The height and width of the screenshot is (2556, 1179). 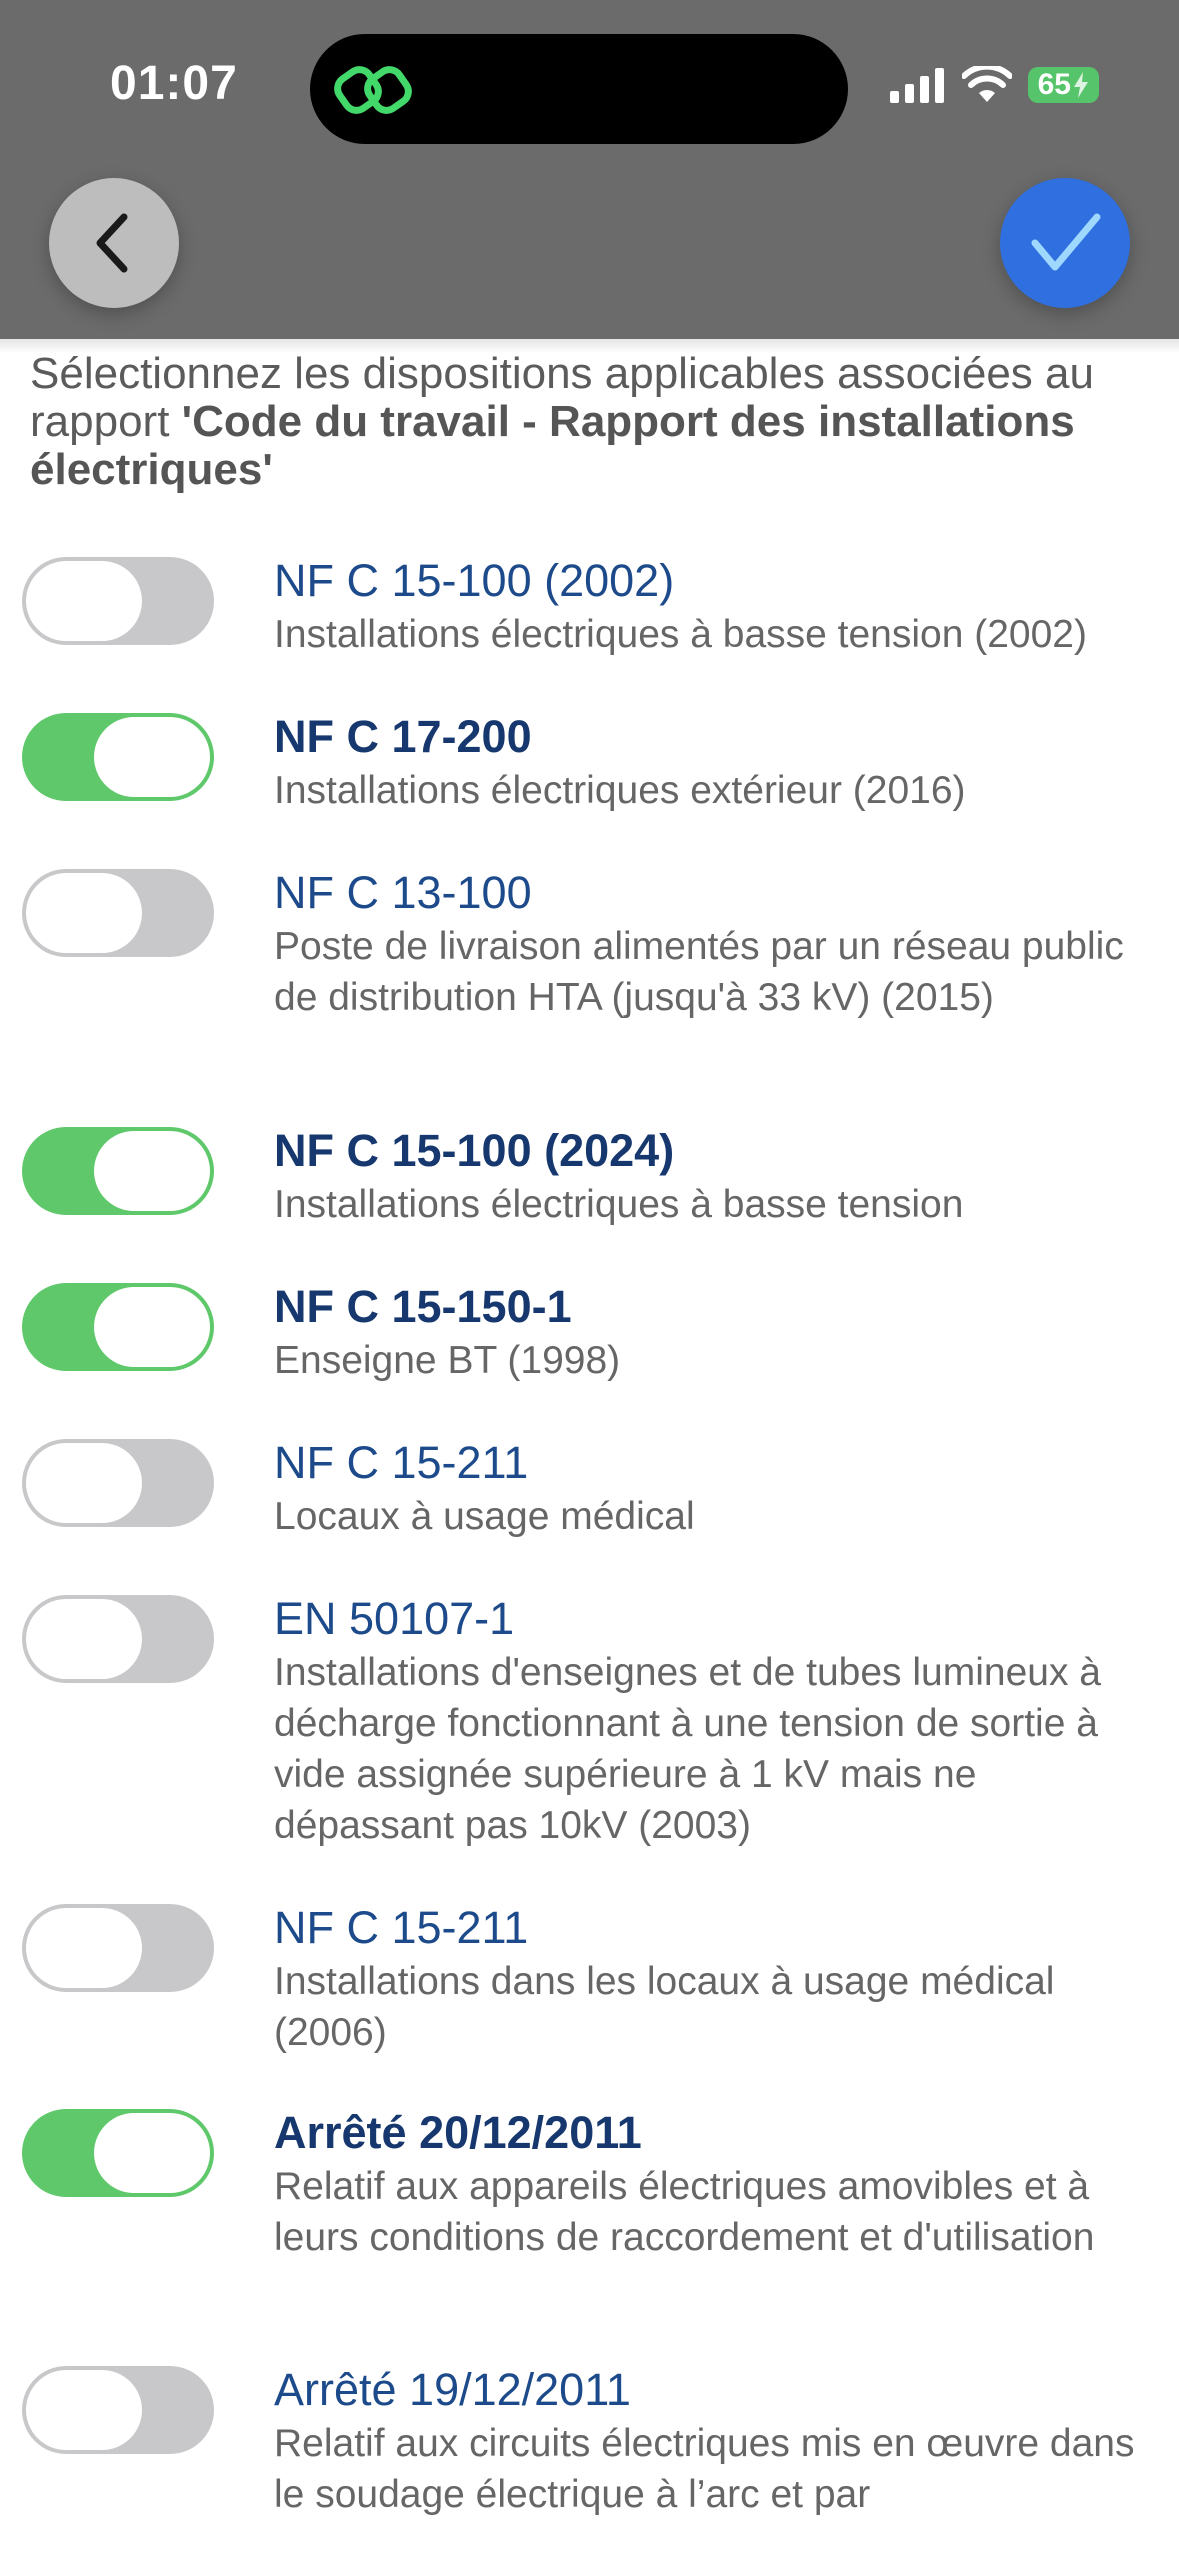 What do you see at coordinates (423, 1306) in the screenshot?
I see `item-title: NF C 15-150-1` at bounding box center [423, 1306].